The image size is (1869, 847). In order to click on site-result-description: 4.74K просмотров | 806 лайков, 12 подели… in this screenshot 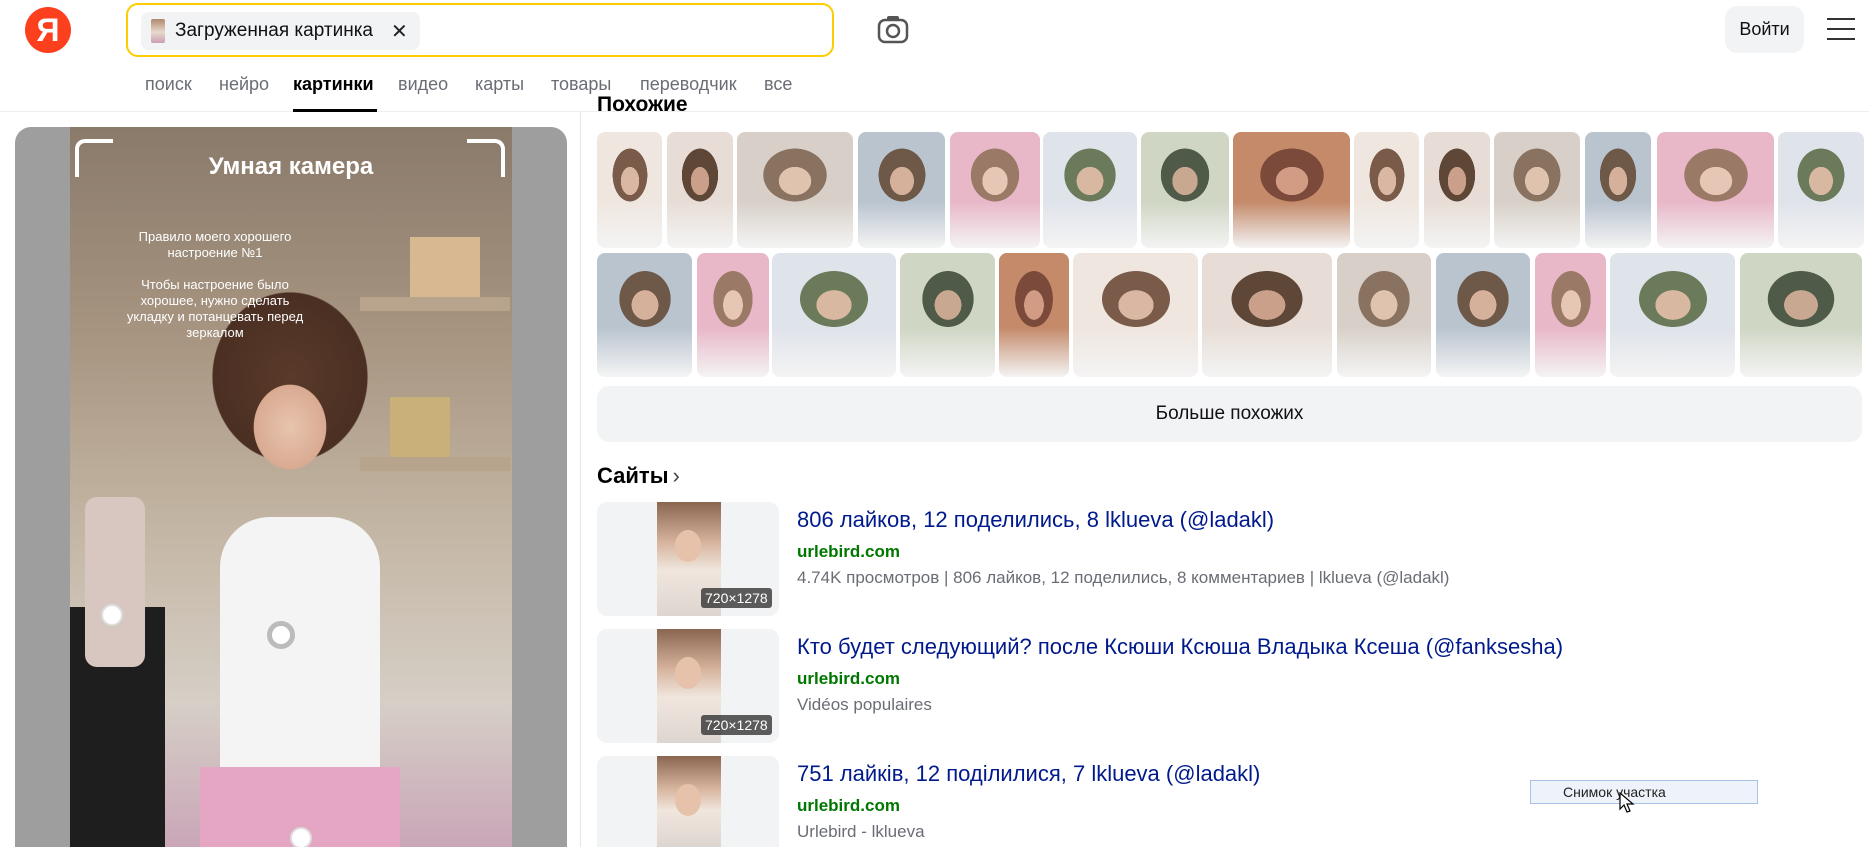, I will do `click(1123, 577)`.